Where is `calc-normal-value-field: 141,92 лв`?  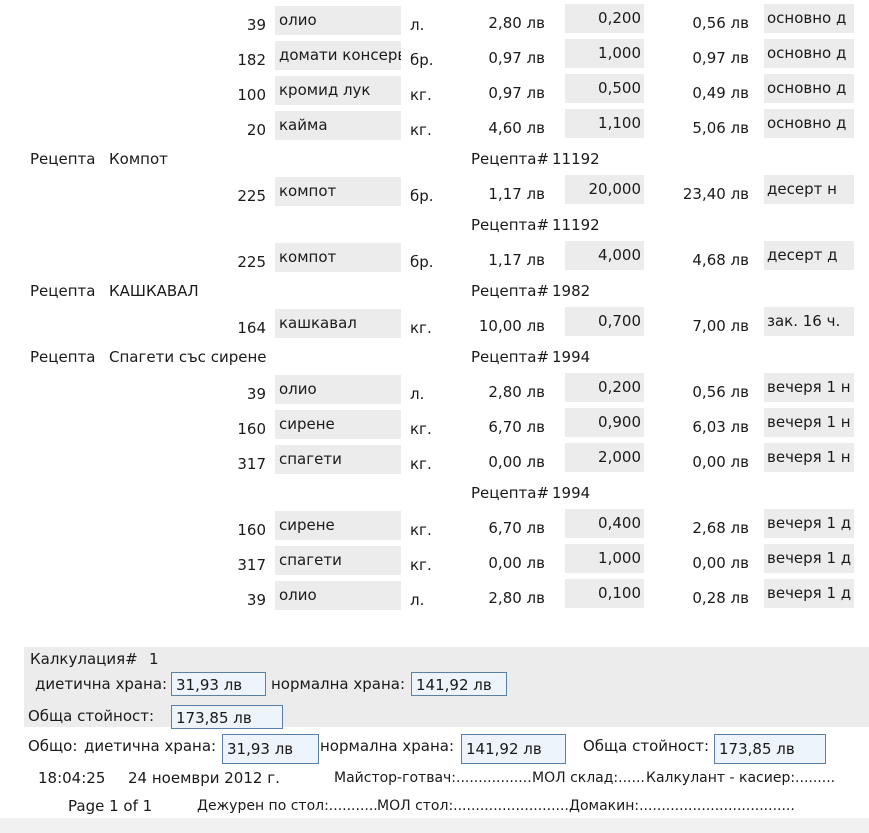
calc-normal-value-field: 141,92 лв is located at coordinates (459, 684).